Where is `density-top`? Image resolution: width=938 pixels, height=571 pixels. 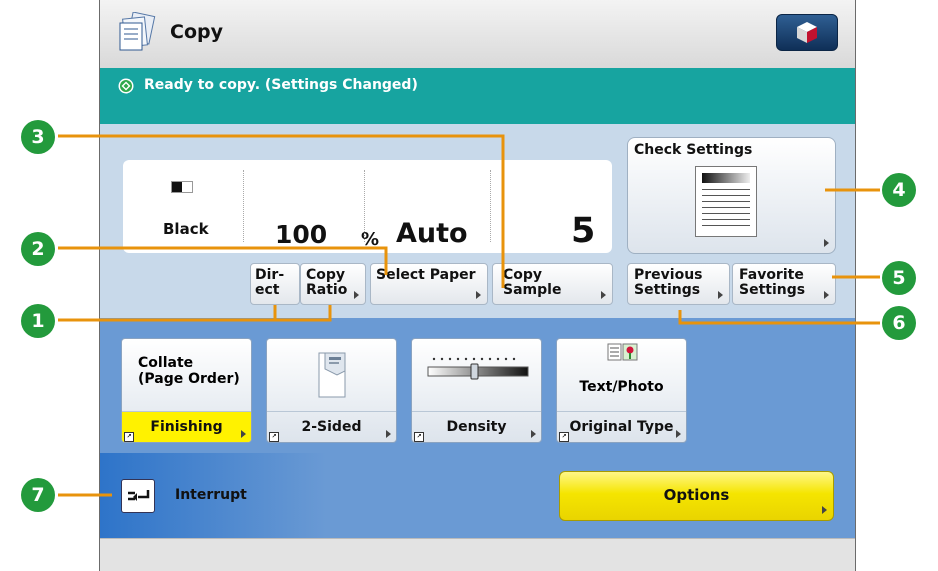 density-top is located at coordinates (476, 375).